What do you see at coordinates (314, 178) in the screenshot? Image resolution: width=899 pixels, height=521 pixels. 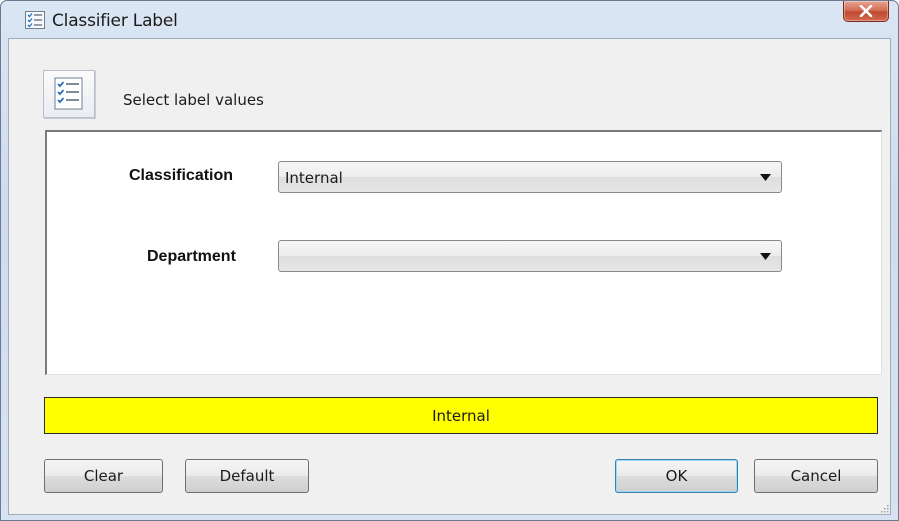 I see `classification-value: Internal` at bounding box center [314, 178].